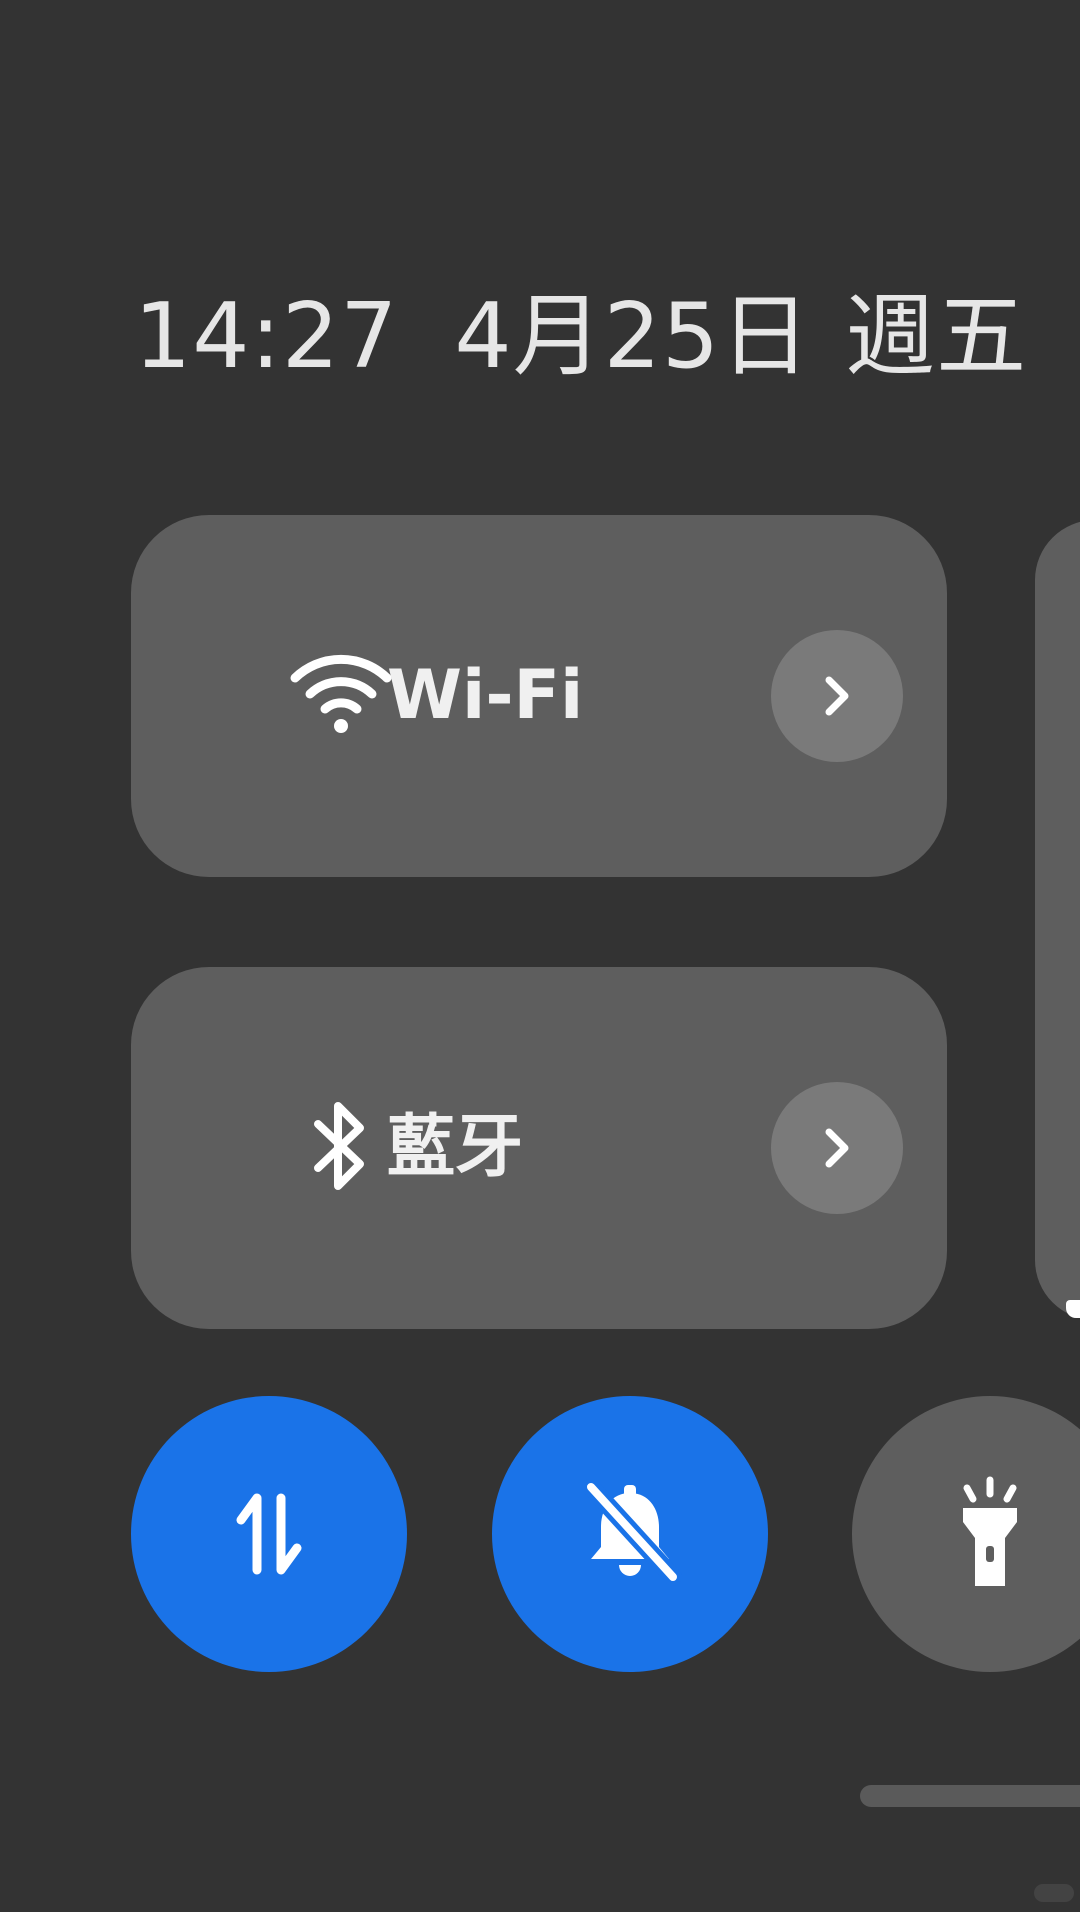  I want to click on status-datetime: 14:27 4月25日 週五, so click(580, 337).